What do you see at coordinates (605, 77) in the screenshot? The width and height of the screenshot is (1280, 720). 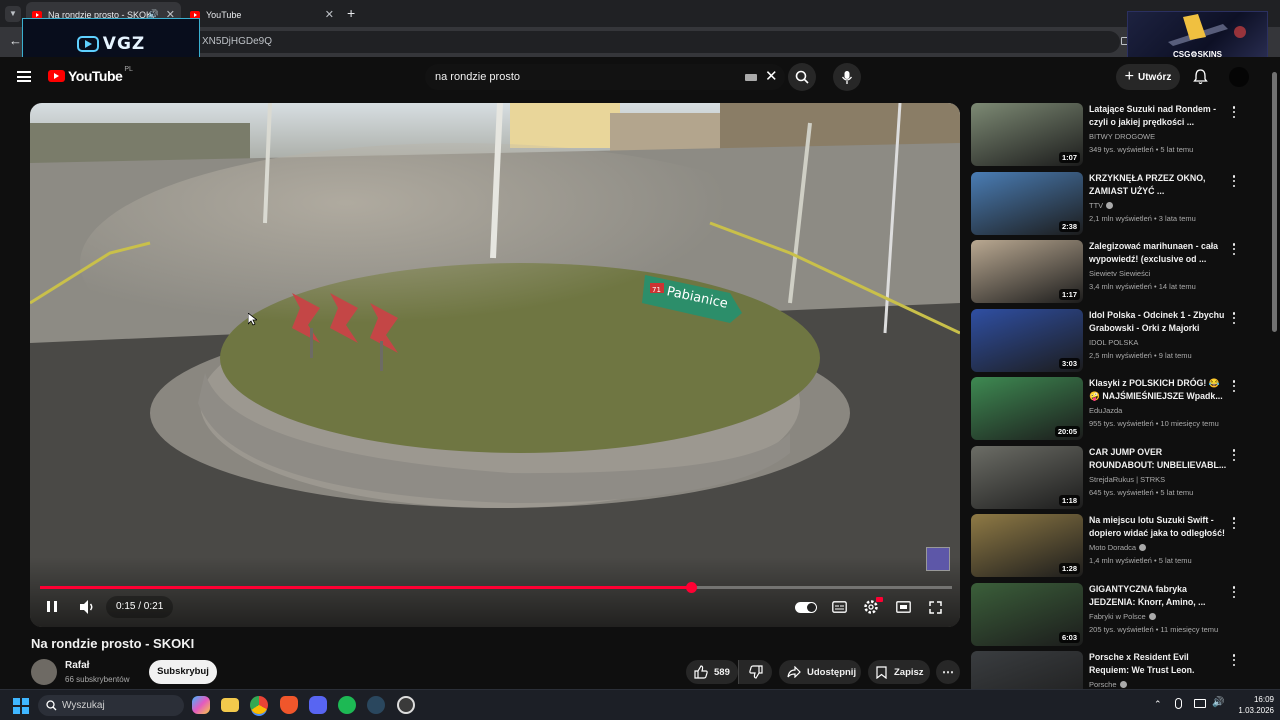 I see `search-box: na rondzie prosto ✕` at bounding box center [605, 77].